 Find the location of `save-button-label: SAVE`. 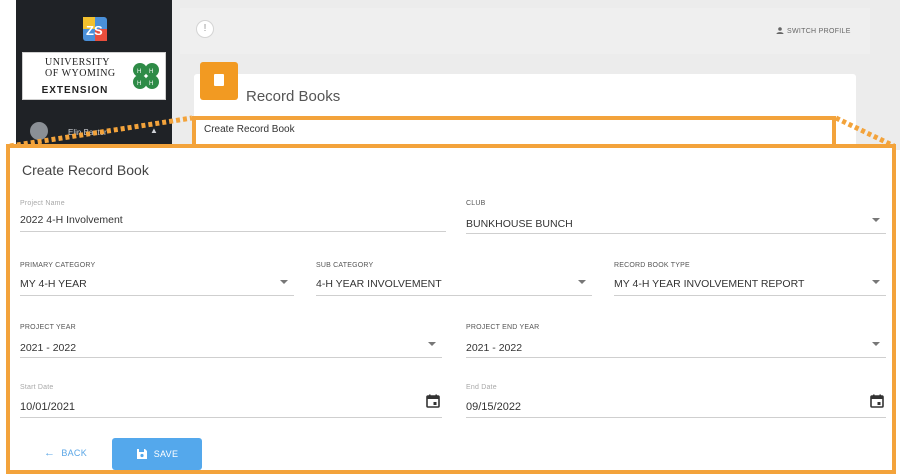

save-button-label: SAVE is located at coordinates (166, 454).